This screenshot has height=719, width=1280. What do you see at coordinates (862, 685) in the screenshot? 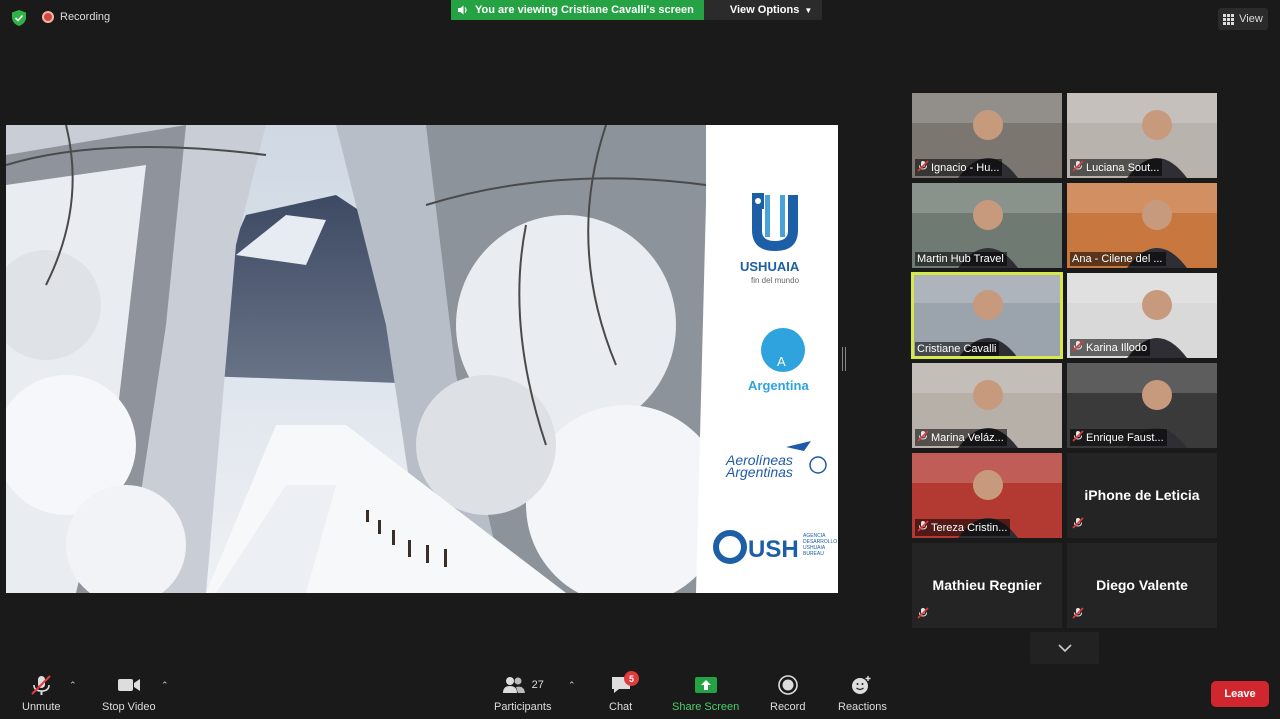
I see `emoji-add-icon` at bounding box center [862, 685].